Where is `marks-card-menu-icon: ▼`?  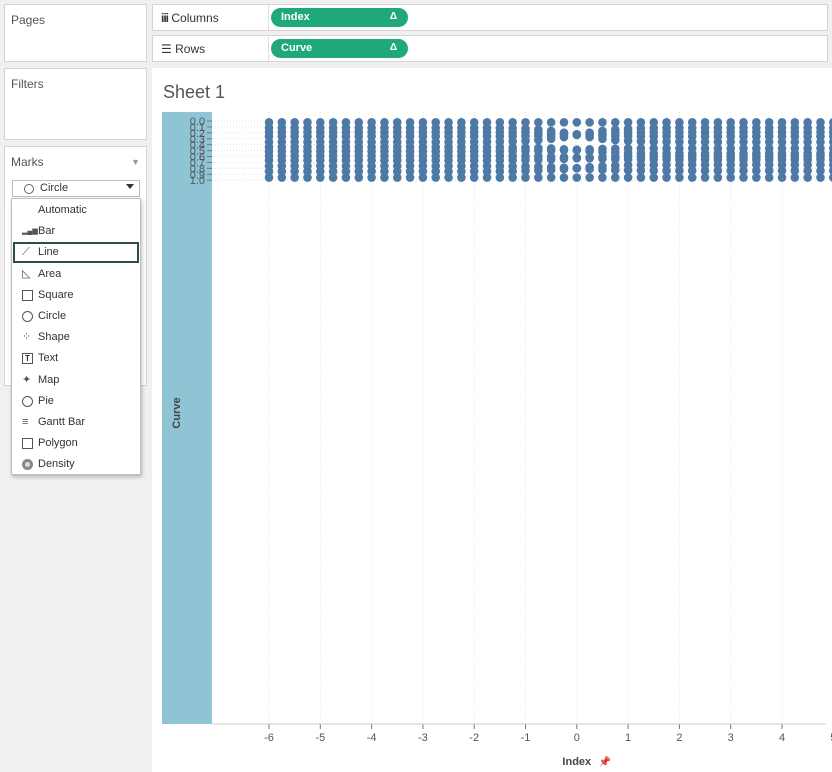
marks-card-menu-icon: ▼ is located at coordinates (135, 162).